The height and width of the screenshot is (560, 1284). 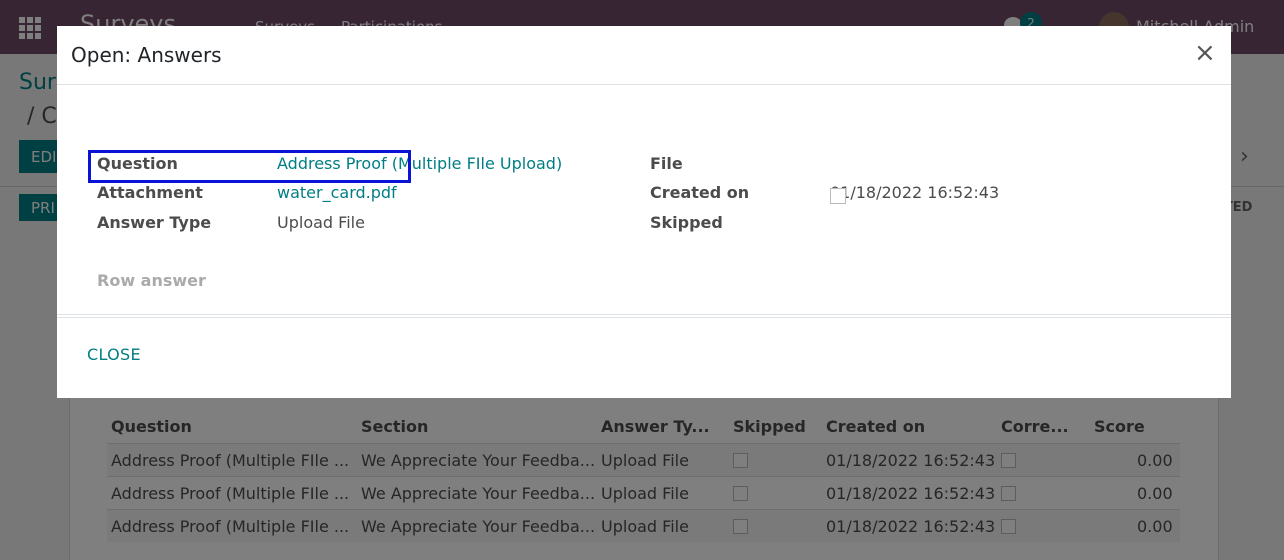 I want to click on label-row-answer: Row answer, so click(x=151, y=280).